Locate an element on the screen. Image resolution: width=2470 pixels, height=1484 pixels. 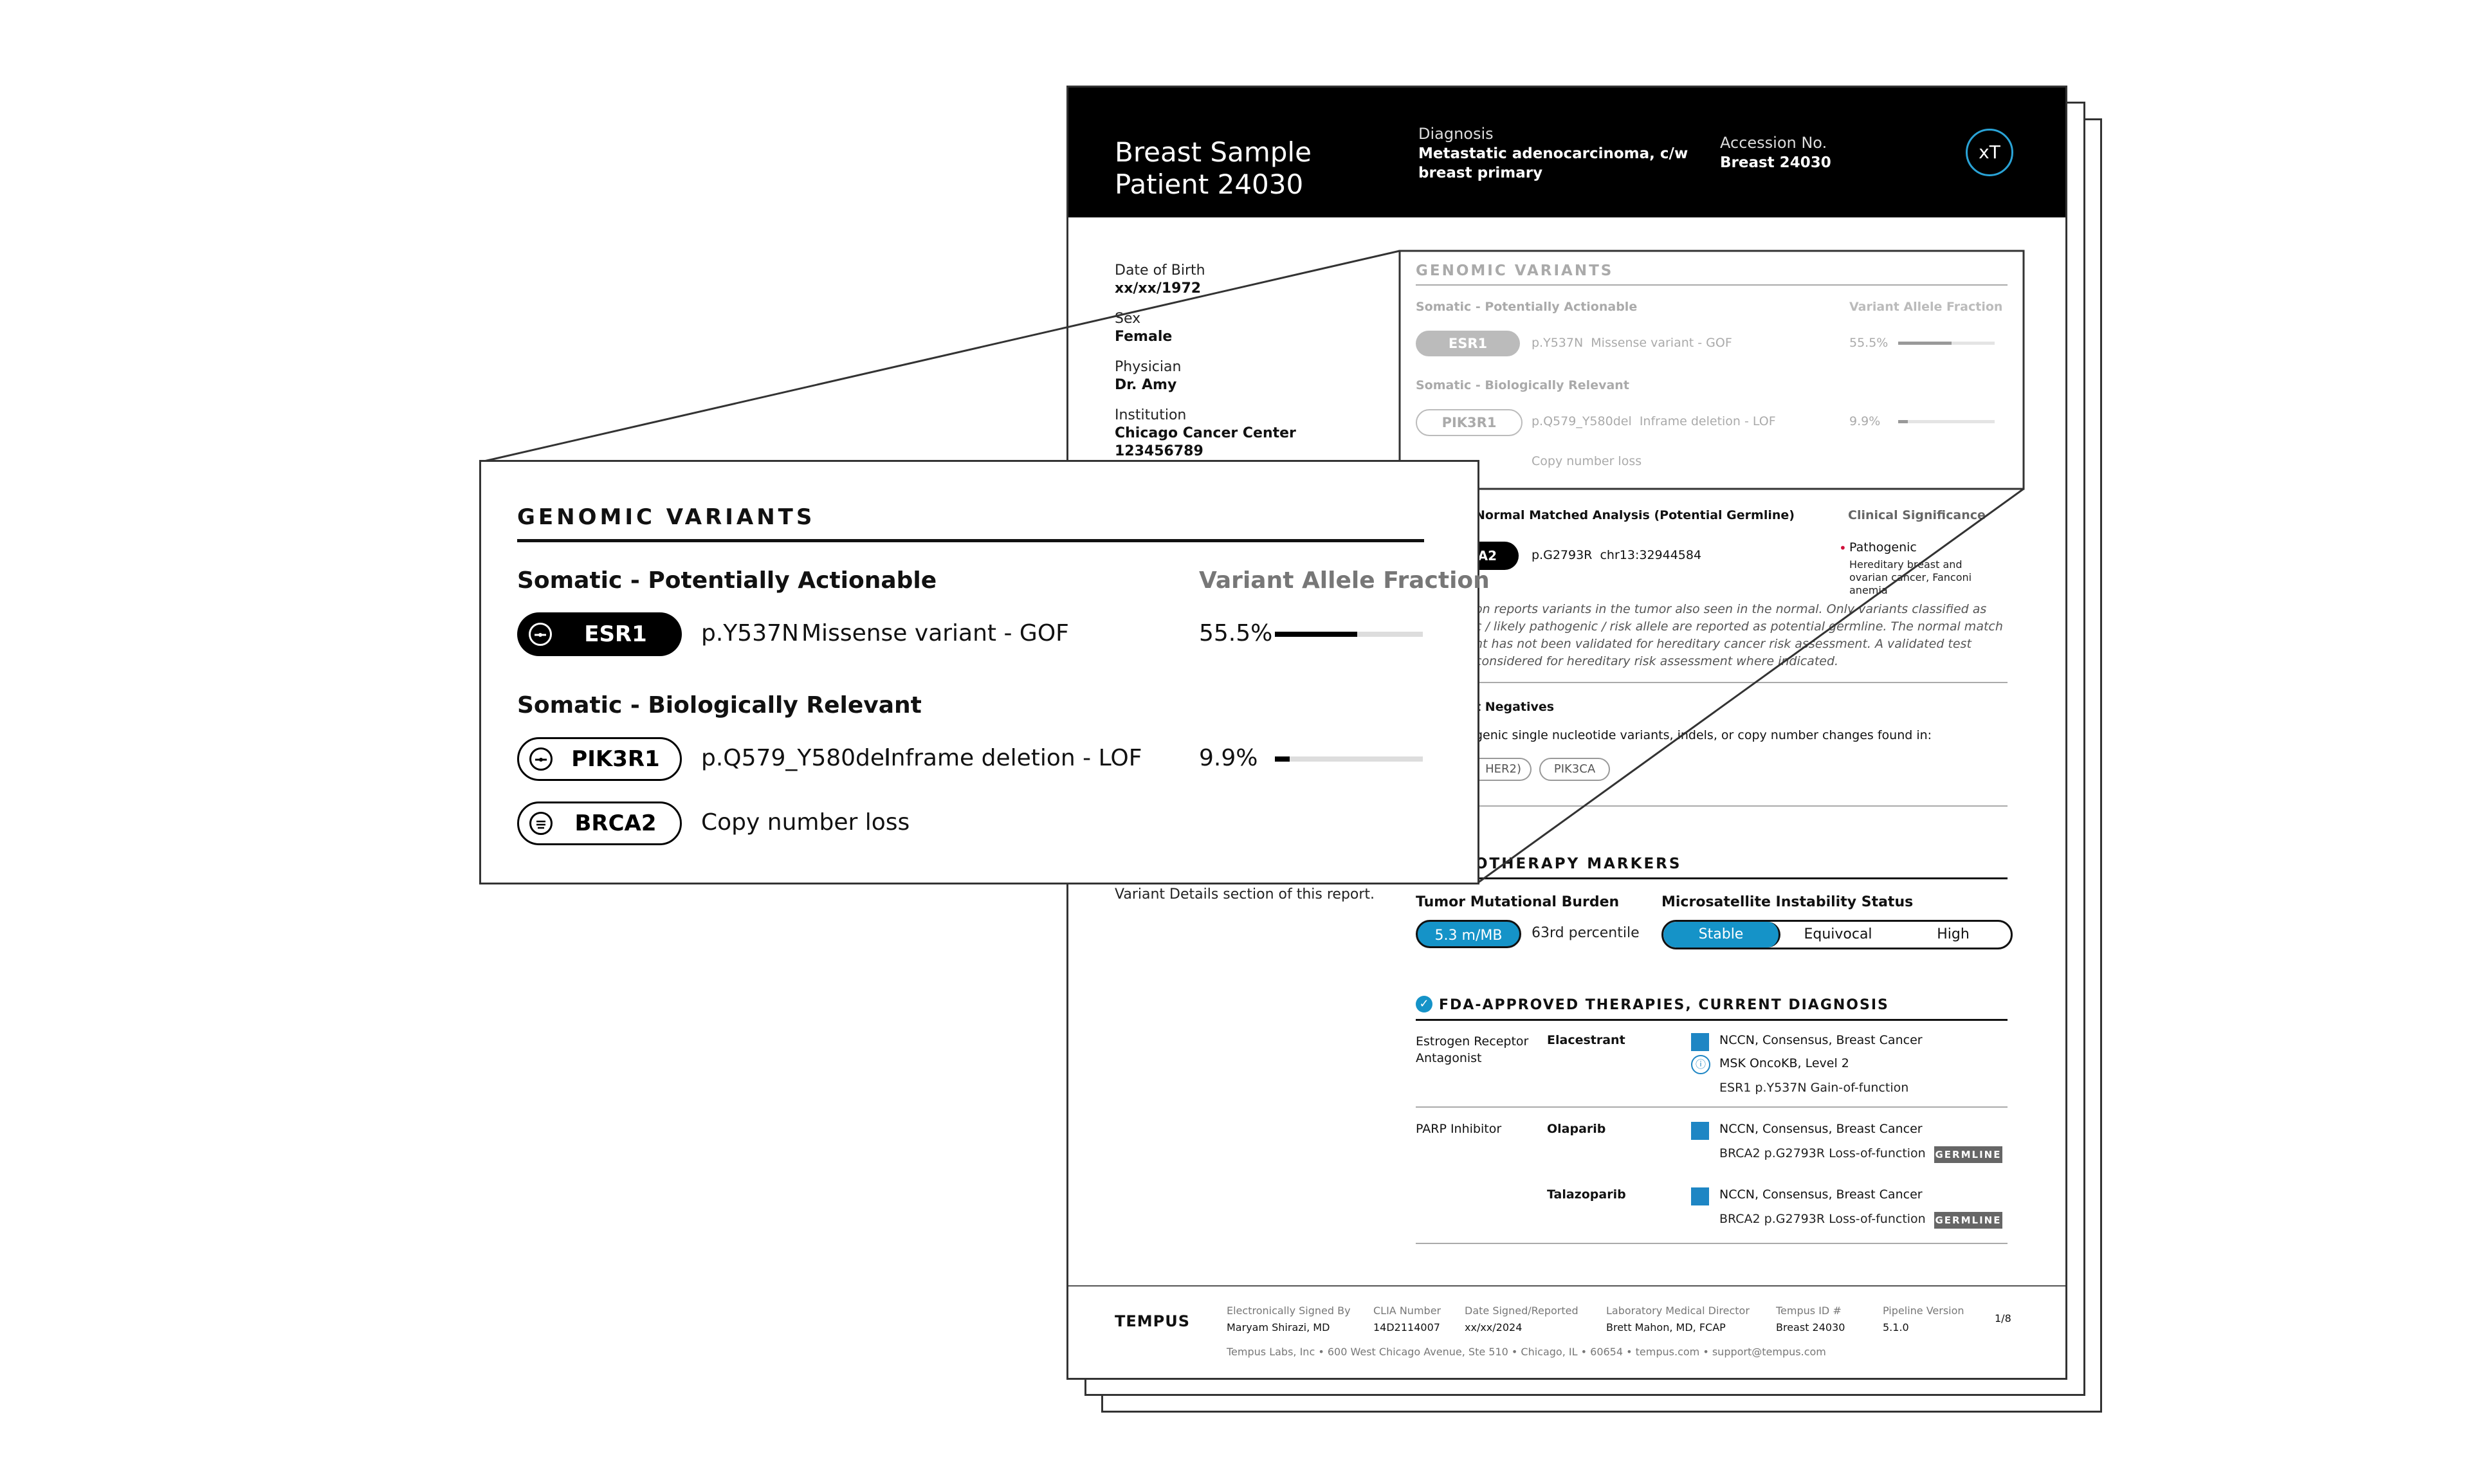
genomic-variants-title: GENOMIC VARIANTS is located at coordinates (666, 517).